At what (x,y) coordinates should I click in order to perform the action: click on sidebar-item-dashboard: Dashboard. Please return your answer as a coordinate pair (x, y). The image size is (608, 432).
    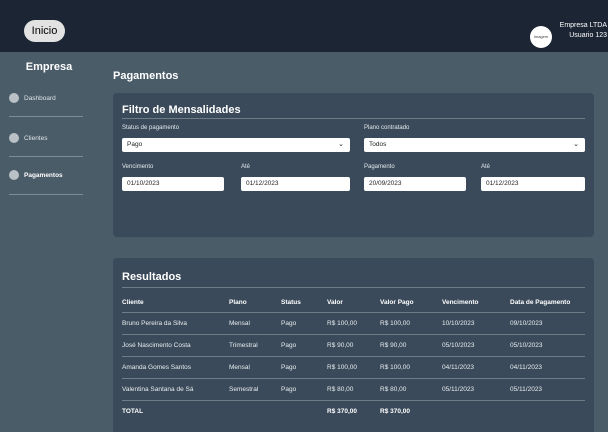
    Looking at the image, I should click on (32, 98).